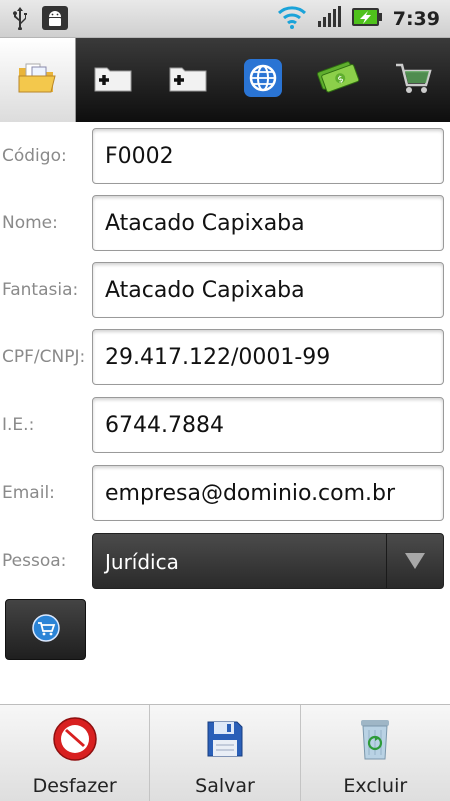 The image size is (450, 801). Describe the element at coordinates (268, 156) in the screenshot. I see `codigo-field: F0002` at that location.